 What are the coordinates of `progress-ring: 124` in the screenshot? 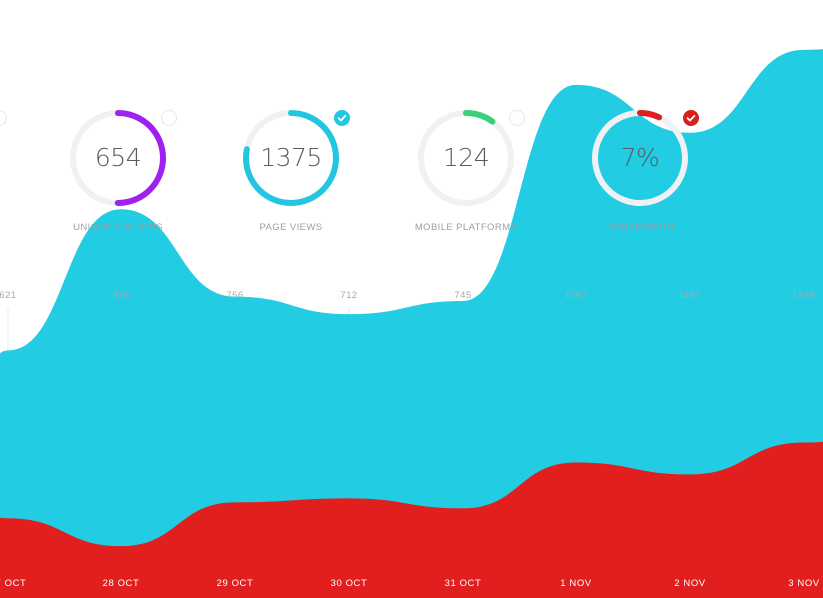 It's located at (466, 158).